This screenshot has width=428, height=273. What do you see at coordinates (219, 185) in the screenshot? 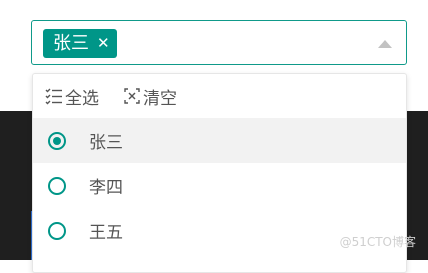
I see `list-item: 李四` at bounding box center [219, 185].